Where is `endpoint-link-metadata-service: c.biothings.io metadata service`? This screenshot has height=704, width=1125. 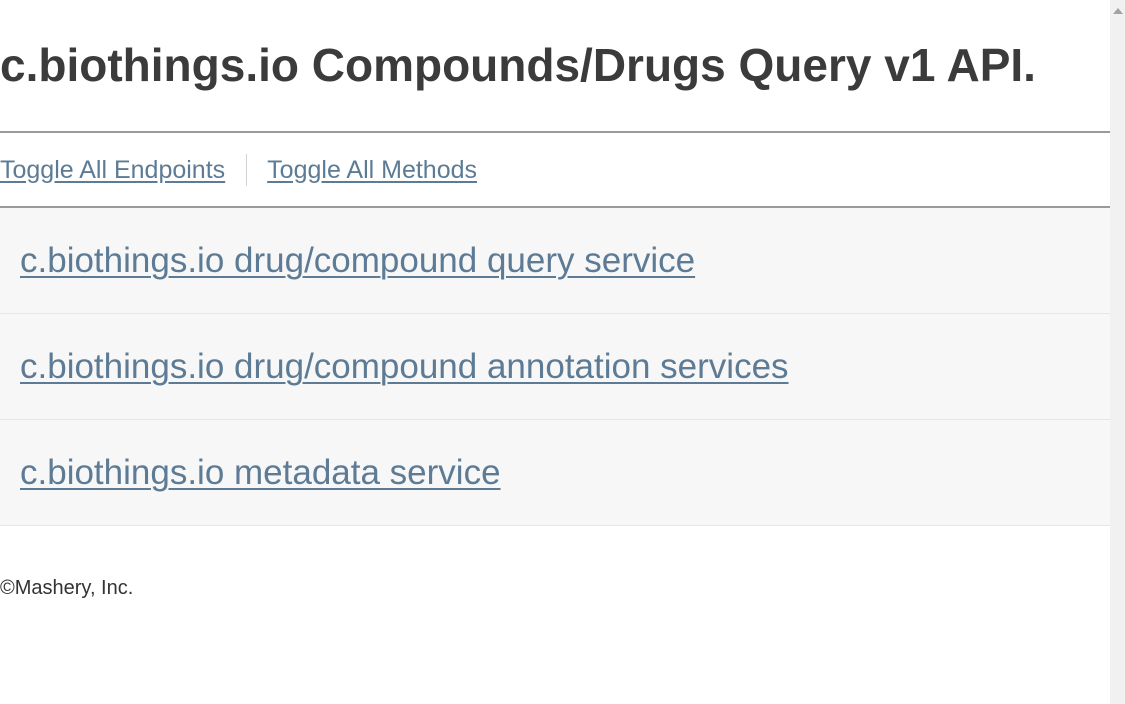 endpoint-link-metadata-service: c.biothings.io metadata service is located at coordinates (260, 473).